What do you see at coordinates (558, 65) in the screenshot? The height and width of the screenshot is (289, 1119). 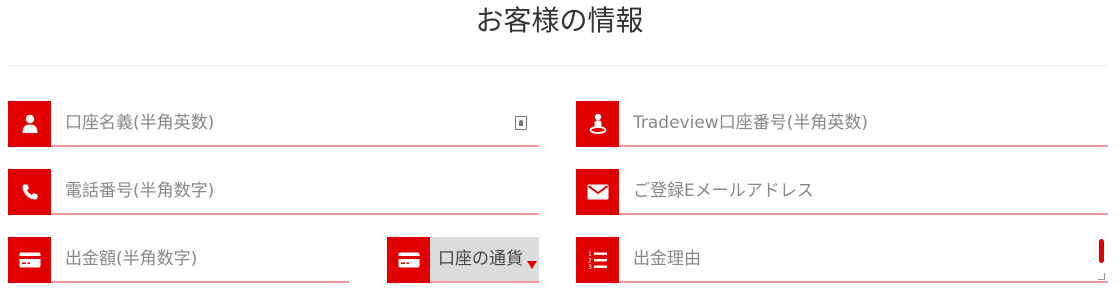 I see `title-divider` at bounding box center [558, 65].